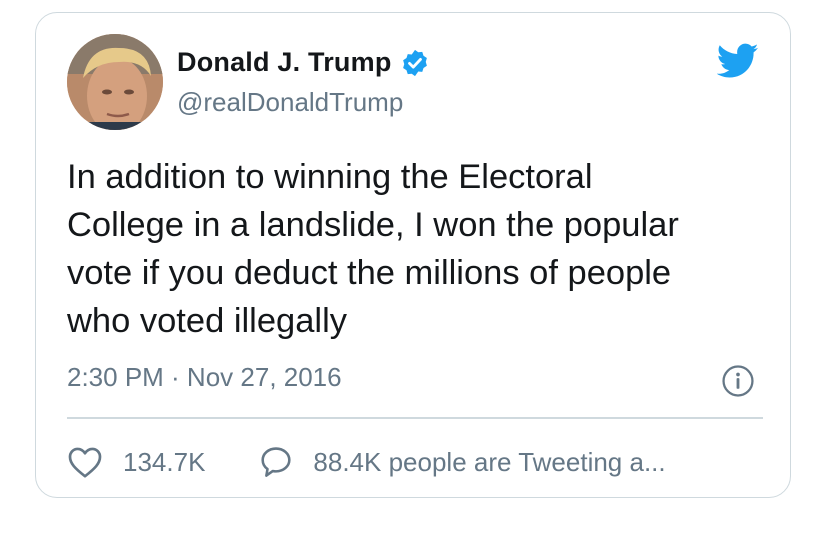 The height and width of the screenshot is (559, 828). Describe the element at coordinates (284, 62) in the screenshot. I see `display-name: Donald J. Trump` at that location.